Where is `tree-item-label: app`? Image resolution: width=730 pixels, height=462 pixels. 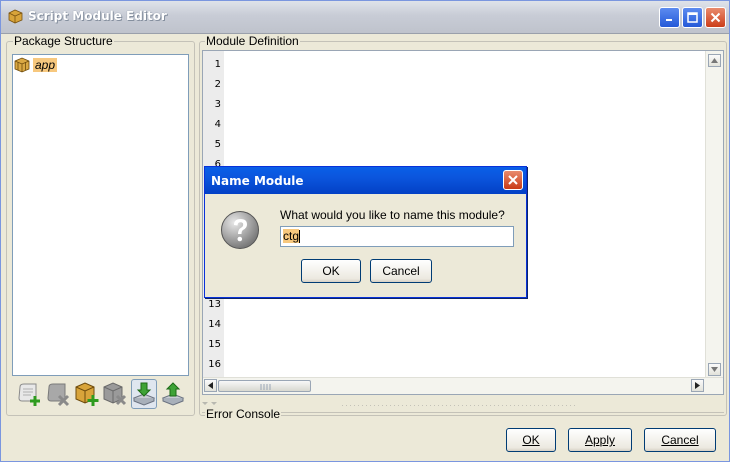 tree-item-label: app is located at coordinates (45, 65).